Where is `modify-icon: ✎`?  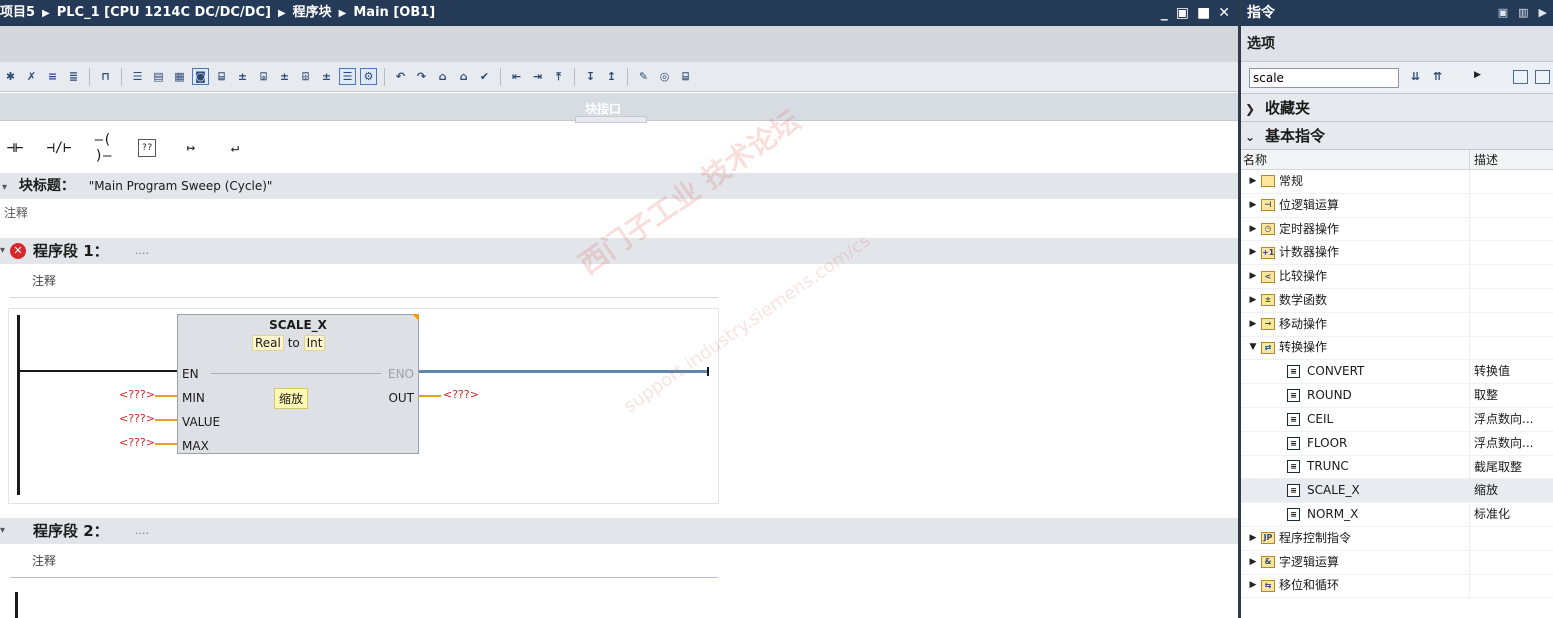 modify-icon: ✎ is located at coordinates (643, 76).